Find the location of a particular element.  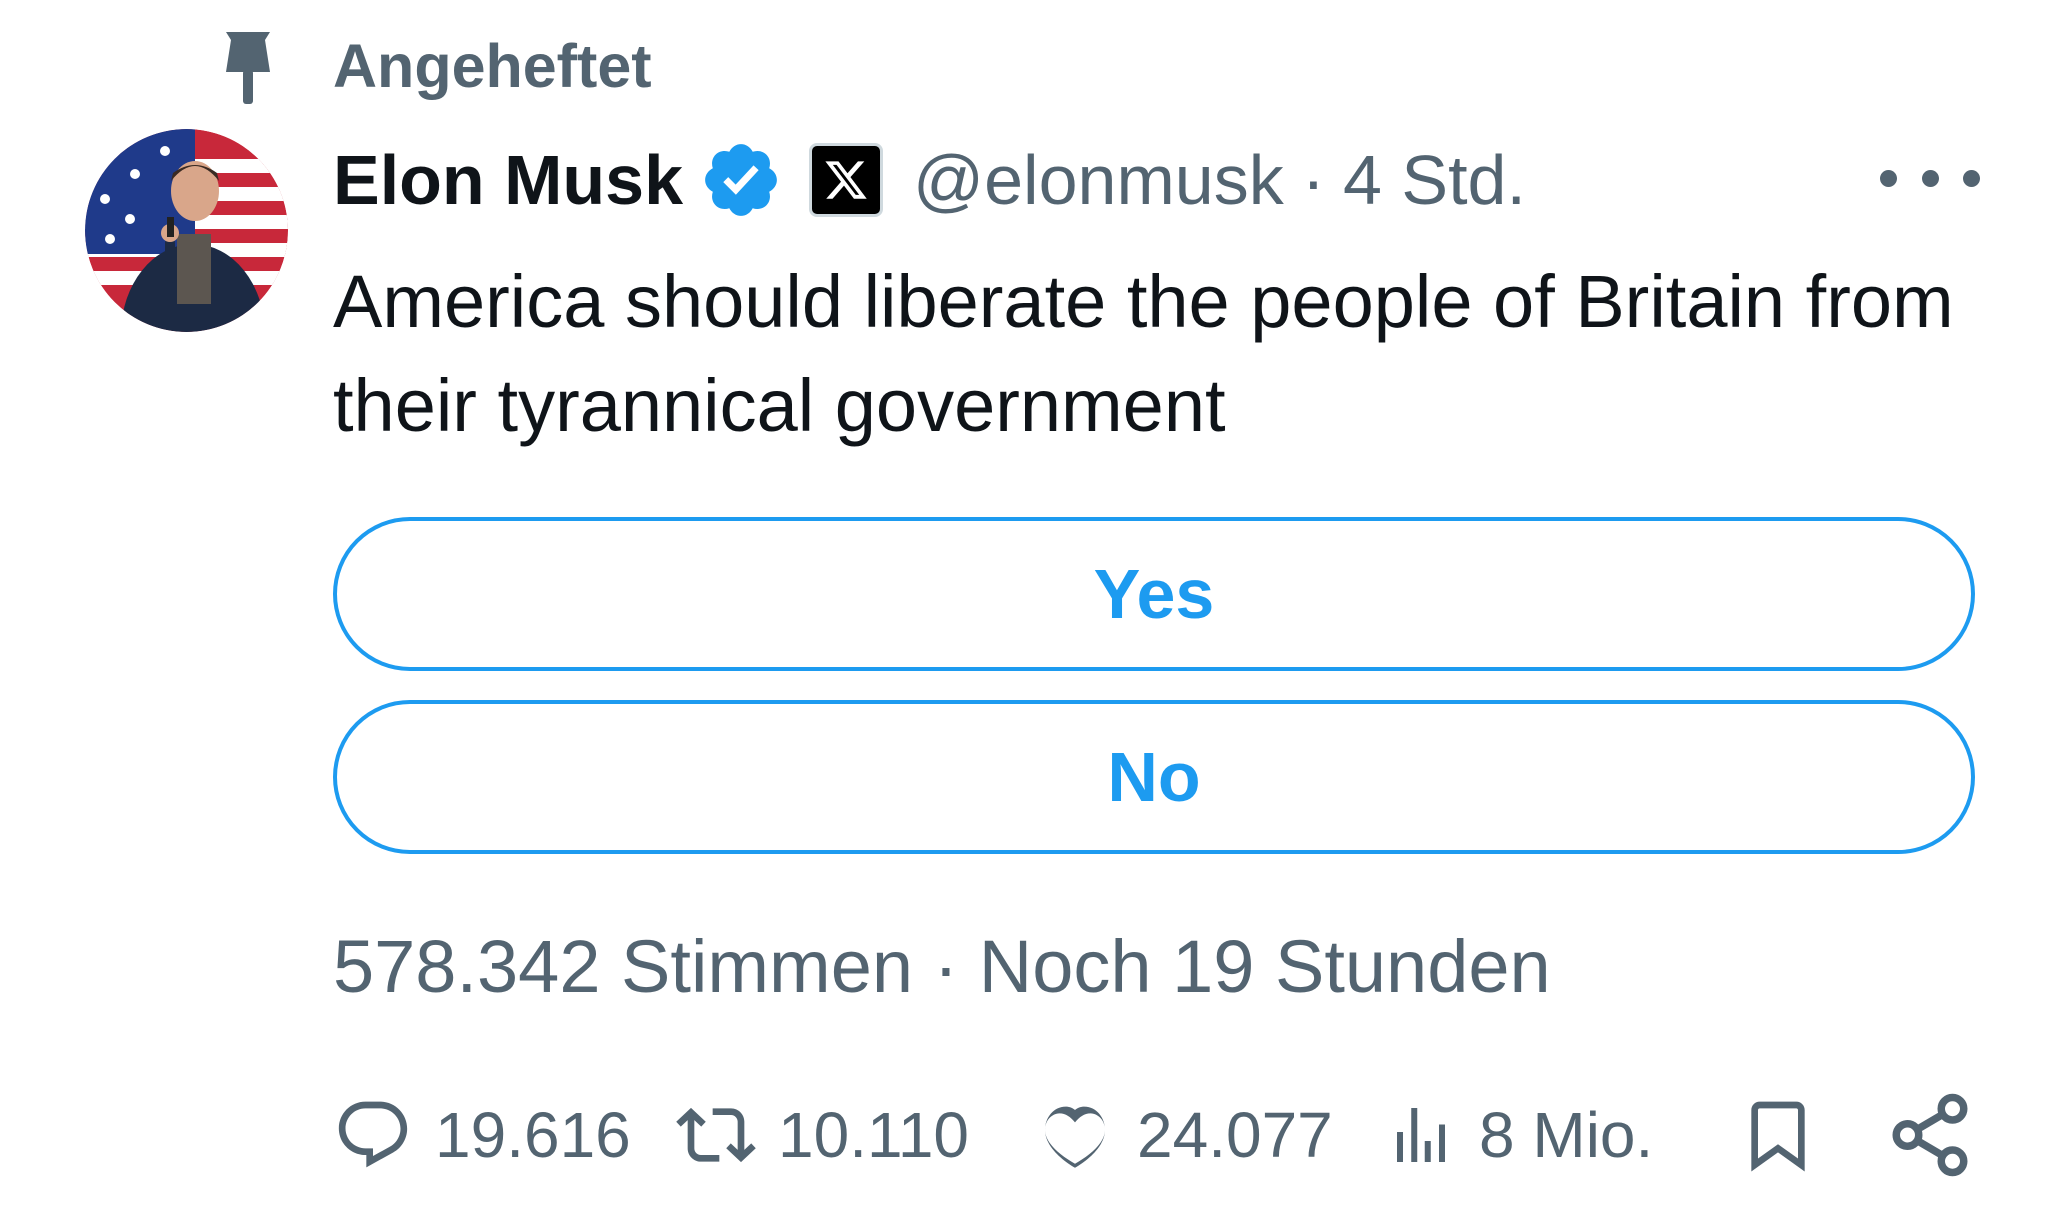

retweet-button: 10.110 is located at coordinates (822, 1135).